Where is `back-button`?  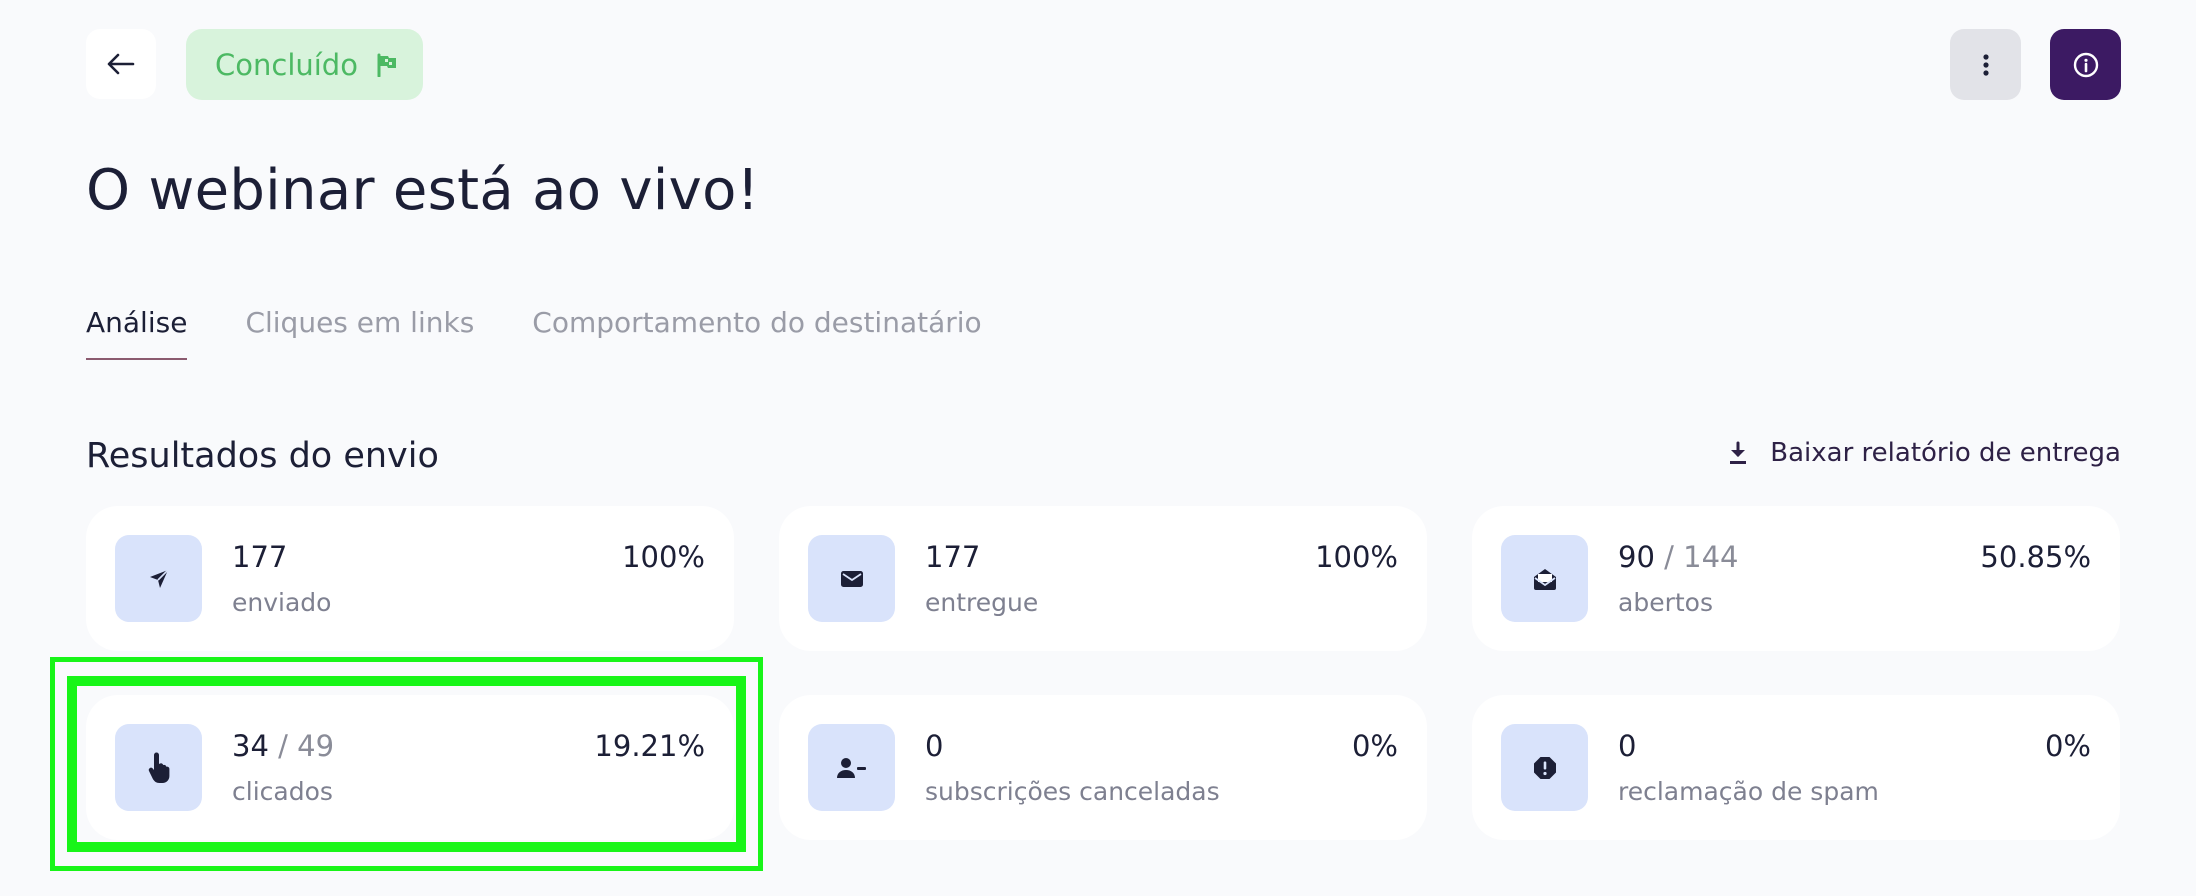 back-button is located at coordinates (121, 64).